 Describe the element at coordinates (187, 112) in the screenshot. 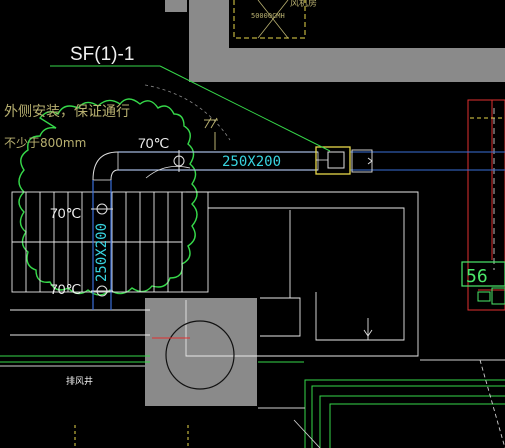

I see `door-swing` at that location.